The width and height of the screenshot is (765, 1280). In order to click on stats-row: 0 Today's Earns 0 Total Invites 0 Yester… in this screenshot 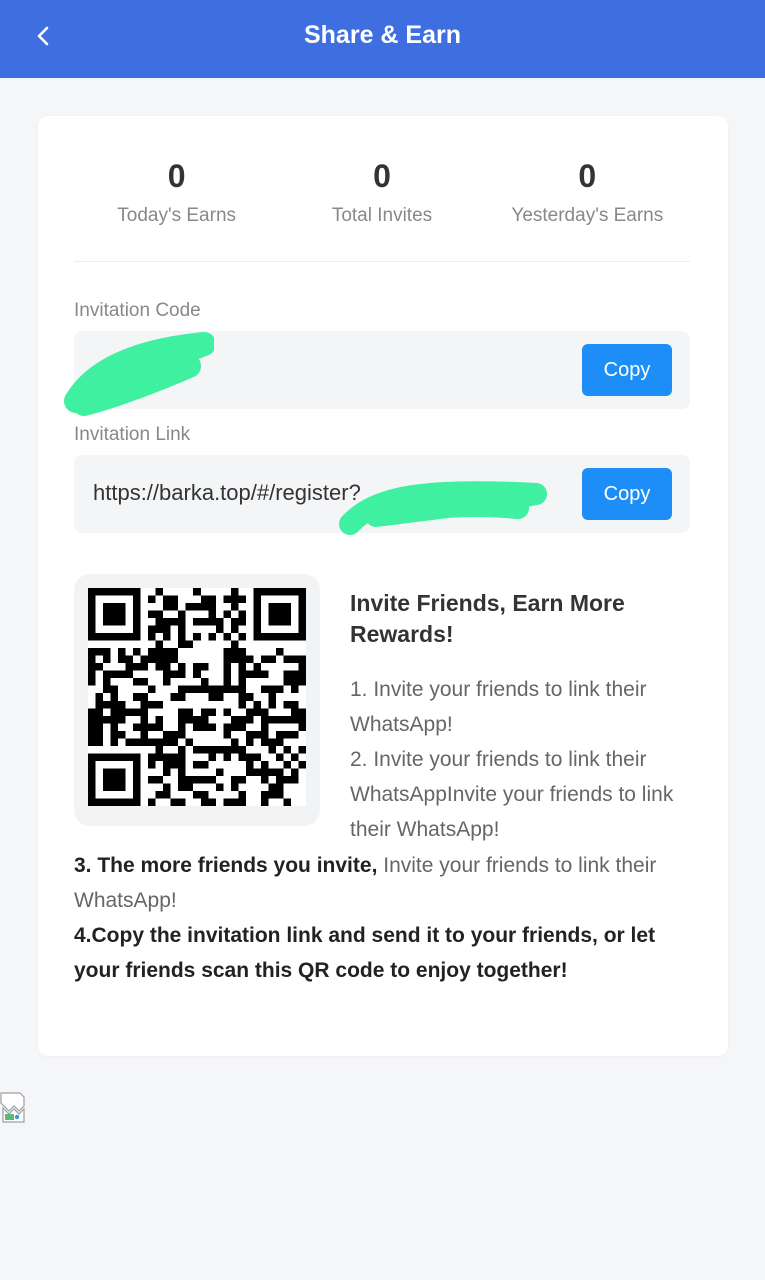, I will do `click(382, 207)`.